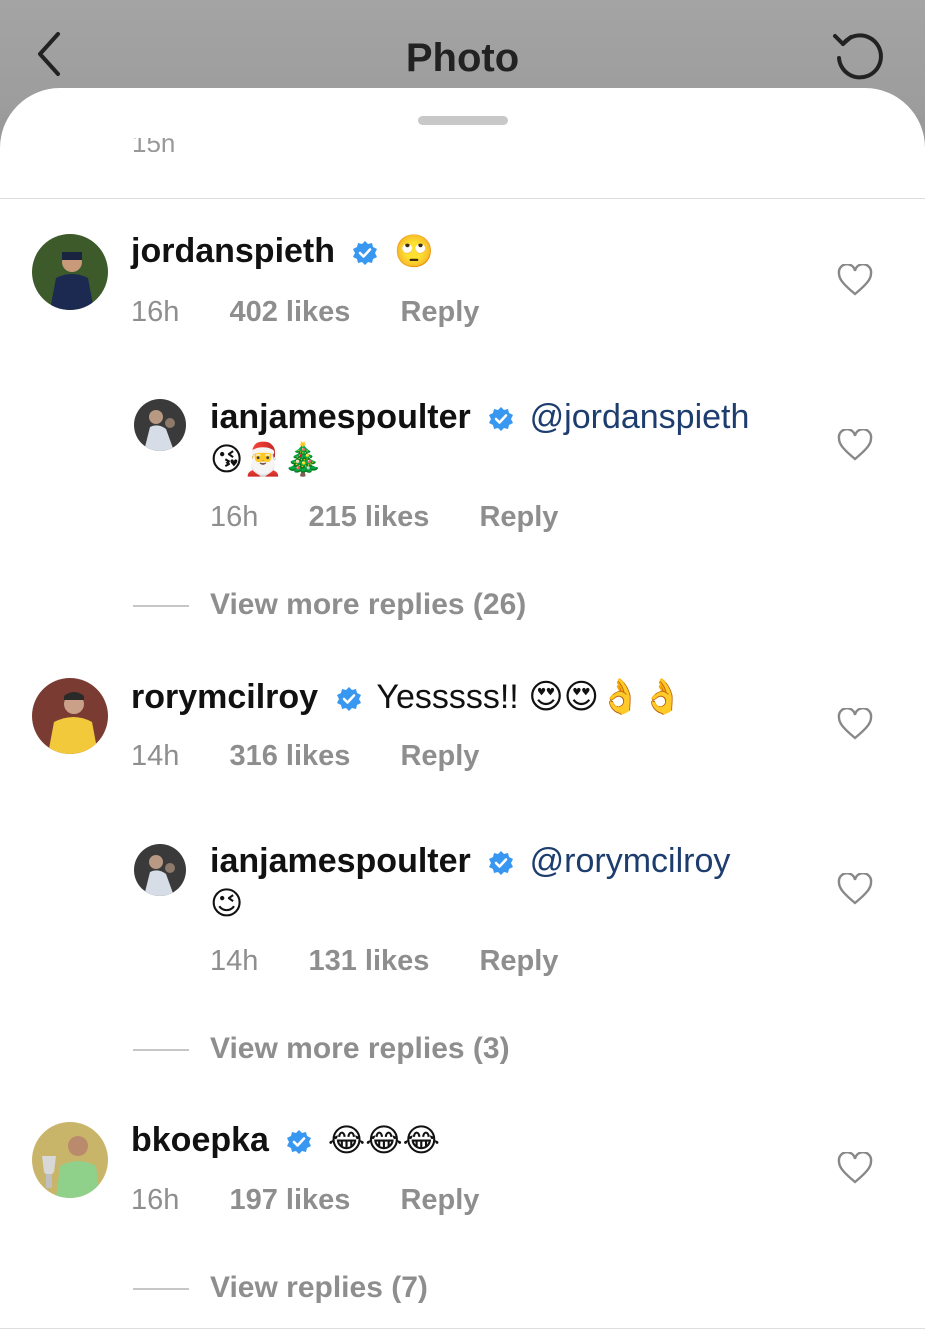  What do you see at coordinates (463, 120) in the screenshot?
I see `sheet-drag-handle` at bounding box center [463, 120].